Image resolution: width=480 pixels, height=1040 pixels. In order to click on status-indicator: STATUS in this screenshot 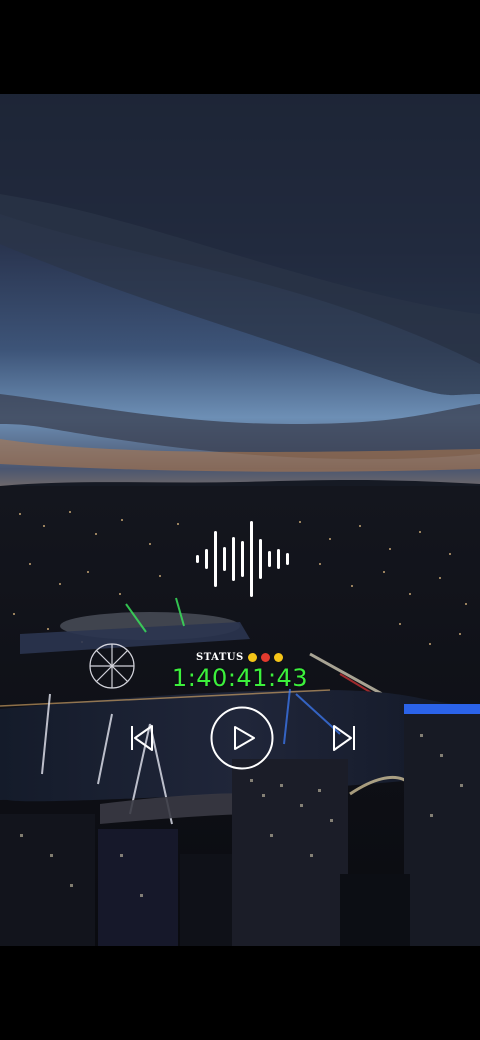, I will do `click(239, 657)`.